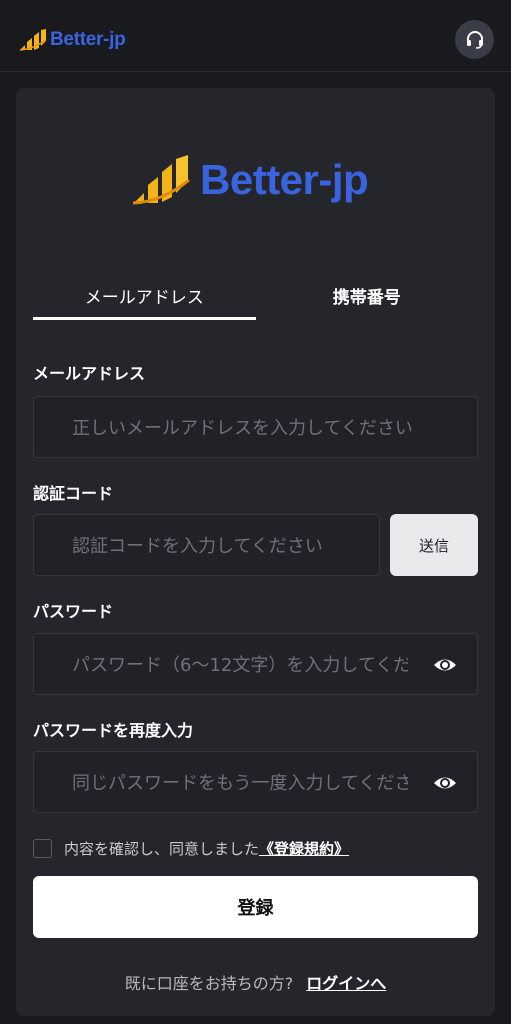 The image size is (511, 1024). I want to click on password-label: パスワード, so click(73, 611).